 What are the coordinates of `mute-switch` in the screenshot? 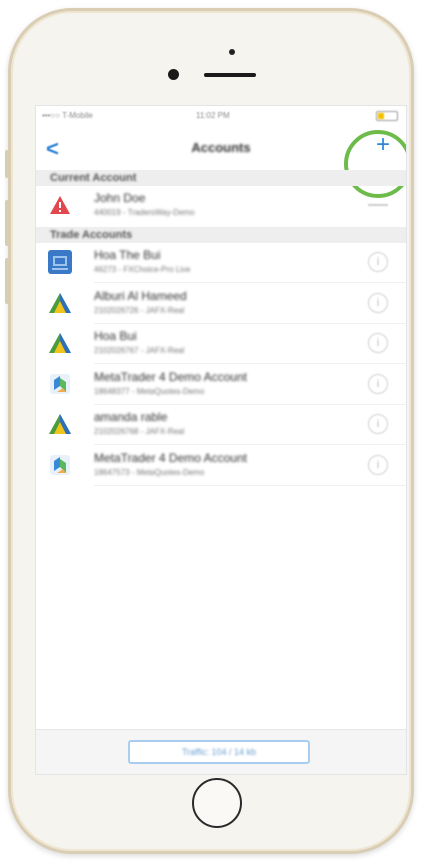 It's located at (7, 164).